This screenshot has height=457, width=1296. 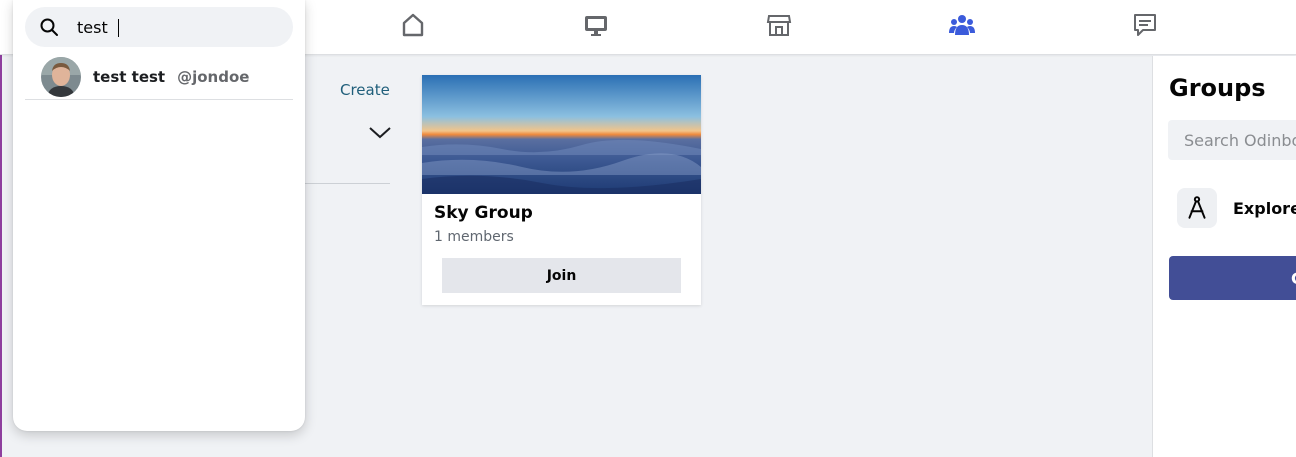 I want to click on group-member-count: 1 members, so click(x=474, y=237).